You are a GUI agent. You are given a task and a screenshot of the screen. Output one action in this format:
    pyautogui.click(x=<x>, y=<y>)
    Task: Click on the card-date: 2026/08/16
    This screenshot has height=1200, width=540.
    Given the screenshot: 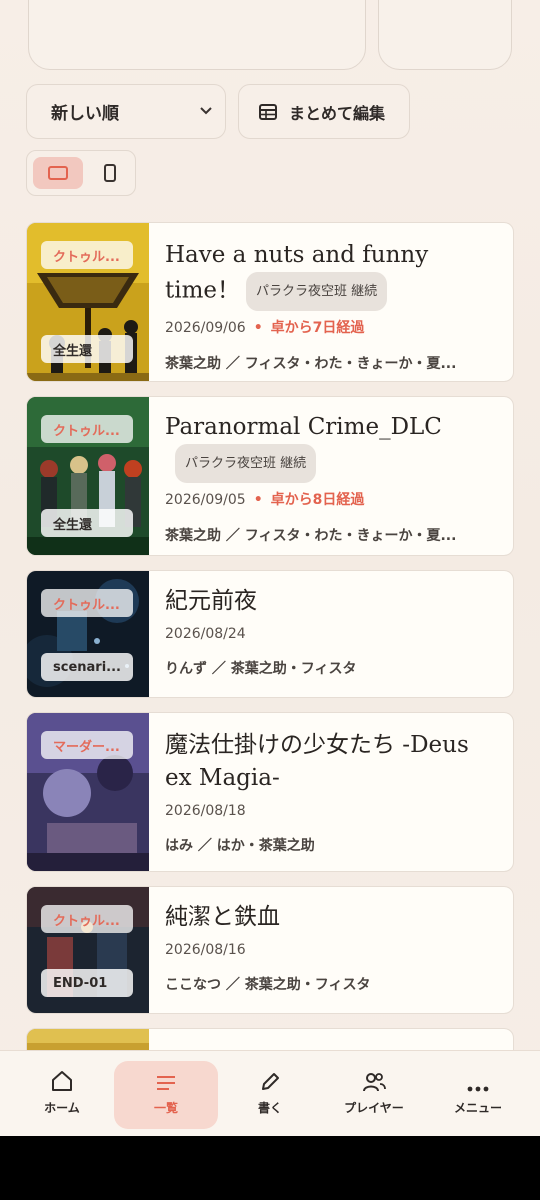 What is the action you would take?
    pyautogui.click(x=205, y=950)
    